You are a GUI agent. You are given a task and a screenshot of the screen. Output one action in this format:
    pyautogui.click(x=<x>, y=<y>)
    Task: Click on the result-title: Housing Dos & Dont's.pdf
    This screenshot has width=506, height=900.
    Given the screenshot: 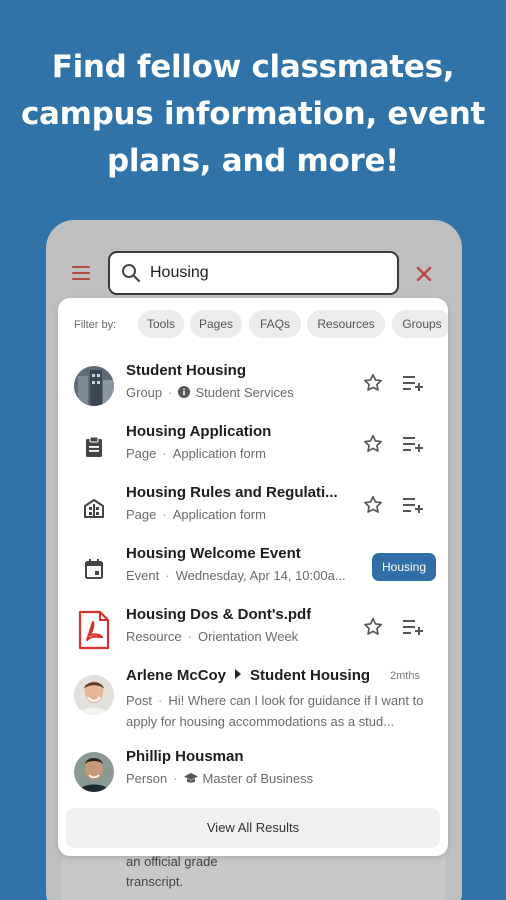 What is the action you would take?
    pyautogui.click(x=219, y=614)
    